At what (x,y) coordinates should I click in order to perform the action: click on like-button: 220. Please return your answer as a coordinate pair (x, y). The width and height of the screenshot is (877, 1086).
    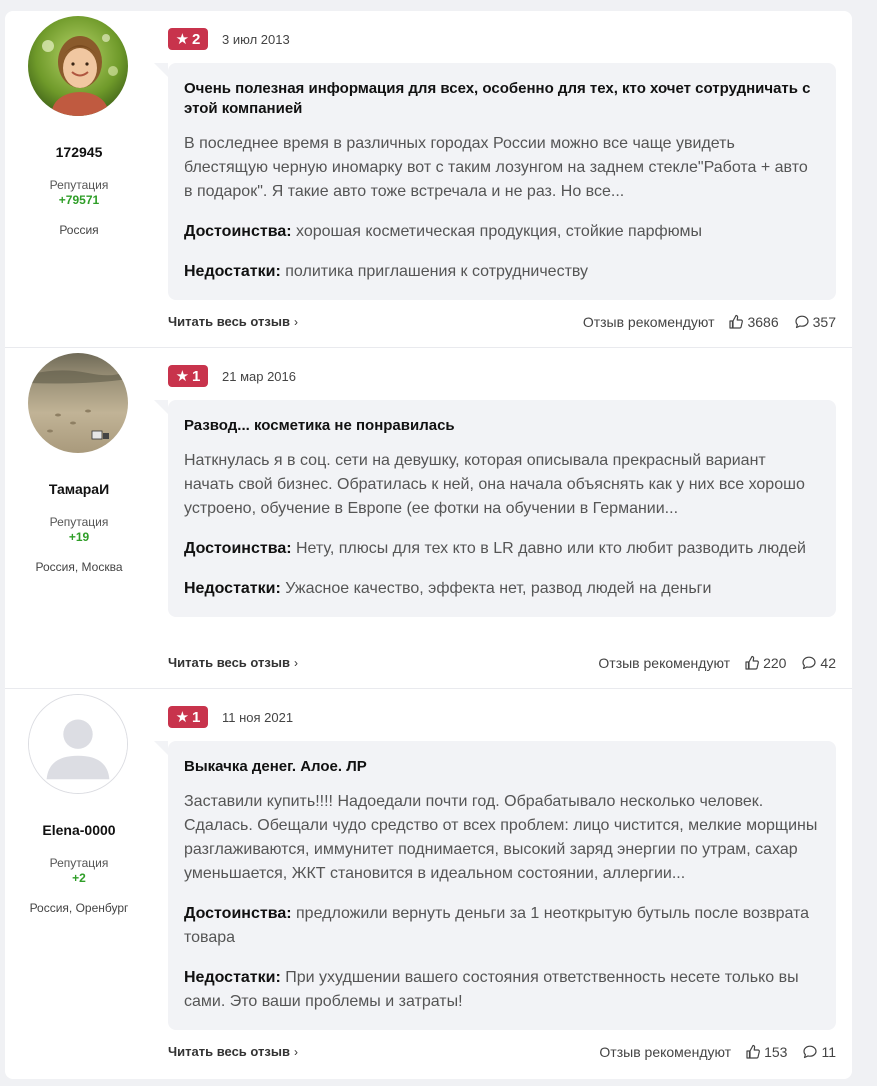
    Looking at the image, I should click on (765, 663).